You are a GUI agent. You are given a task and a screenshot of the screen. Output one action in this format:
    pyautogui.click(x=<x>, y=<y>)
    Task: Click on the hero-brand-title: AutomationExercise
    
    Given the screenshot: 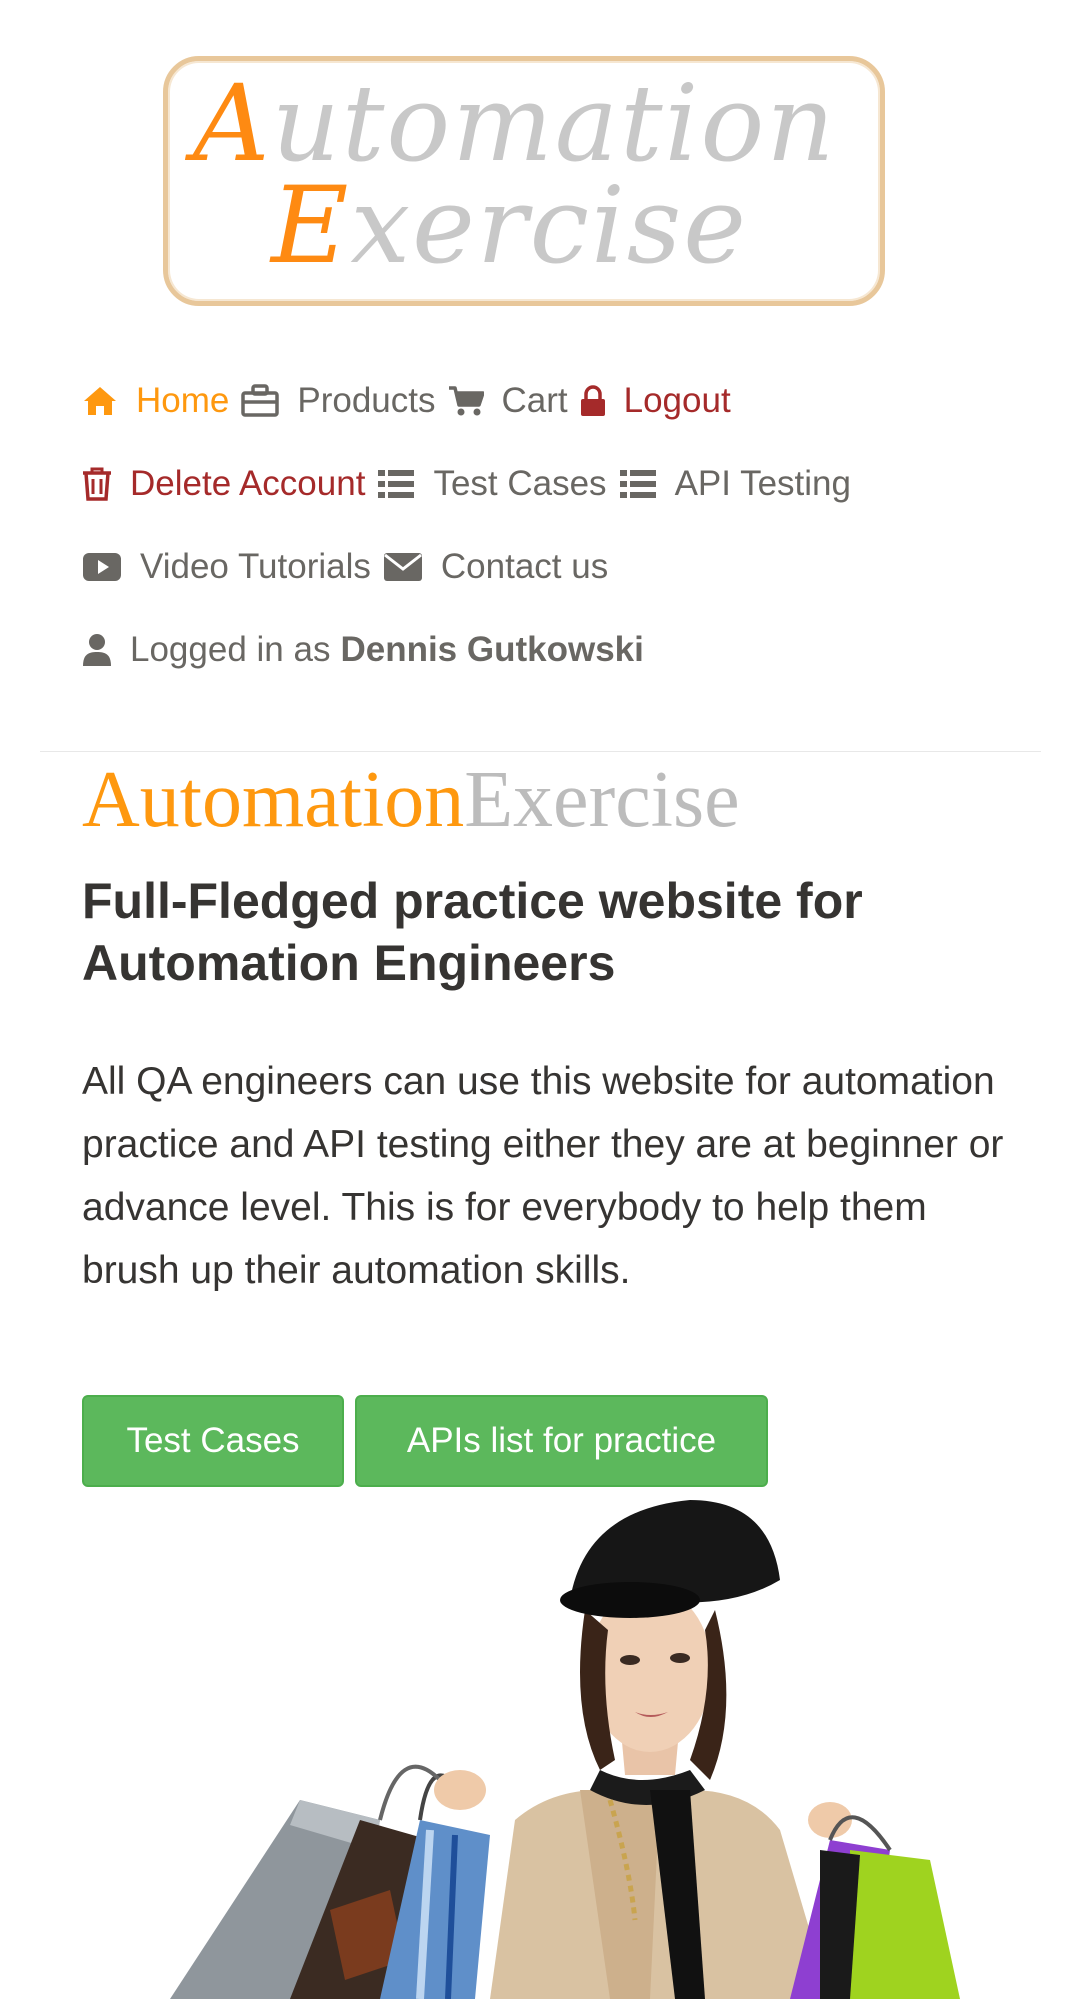 What is the action you would take?
    pyautogui.click(x=411, y=800)
    